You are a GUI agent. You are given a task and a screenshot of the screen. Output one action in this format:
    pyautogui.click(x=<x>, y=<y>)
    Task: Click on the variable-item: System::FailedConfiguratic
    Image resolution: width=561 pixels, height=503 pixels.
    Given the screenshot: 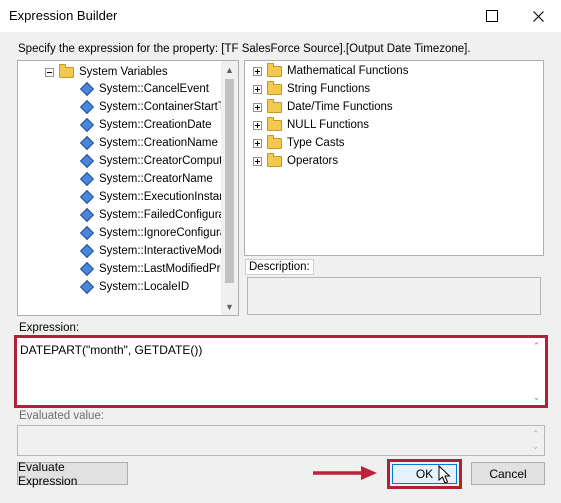 What is the action you would take?
    pyautogui.click(x=157, y=215)
    